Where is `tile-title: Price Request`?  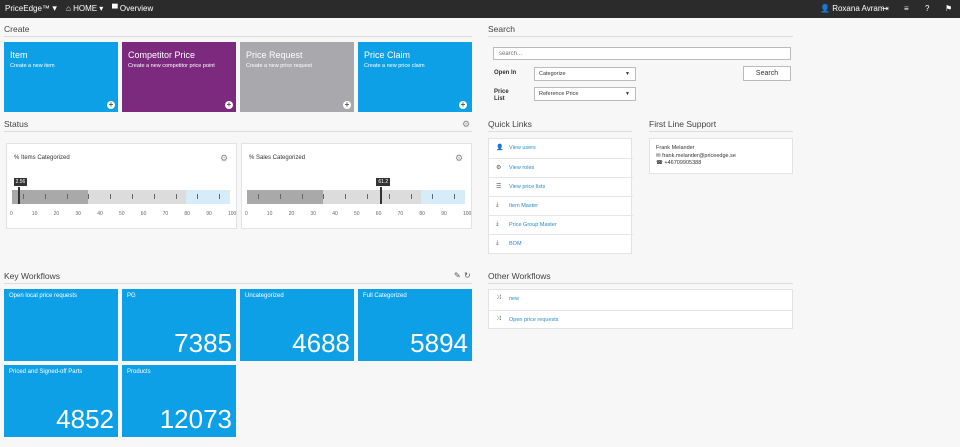
tile-title: Price Request is located at coordinates (274, 55).